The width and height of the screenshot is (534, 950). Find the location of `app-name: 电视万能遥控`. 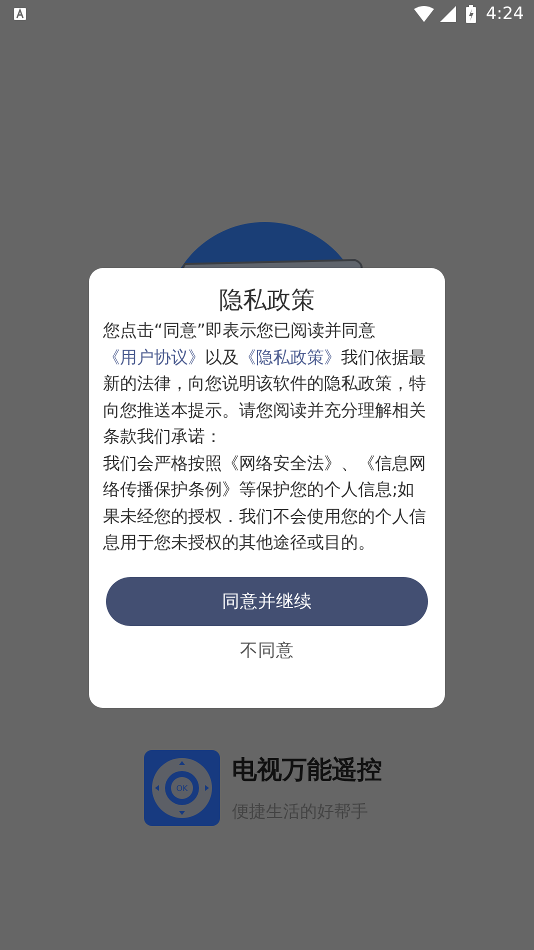

app-name: 电视万能遥控 is located at coordinates (307, 770).